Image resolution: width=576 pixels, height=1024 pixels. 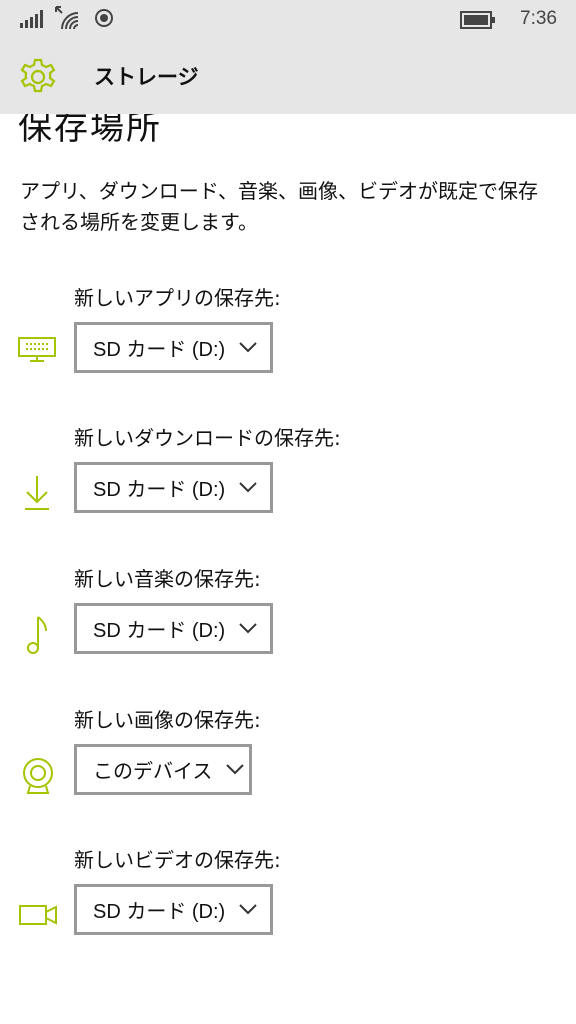 I want to click on signal-icon, so click(x=32, y=21).